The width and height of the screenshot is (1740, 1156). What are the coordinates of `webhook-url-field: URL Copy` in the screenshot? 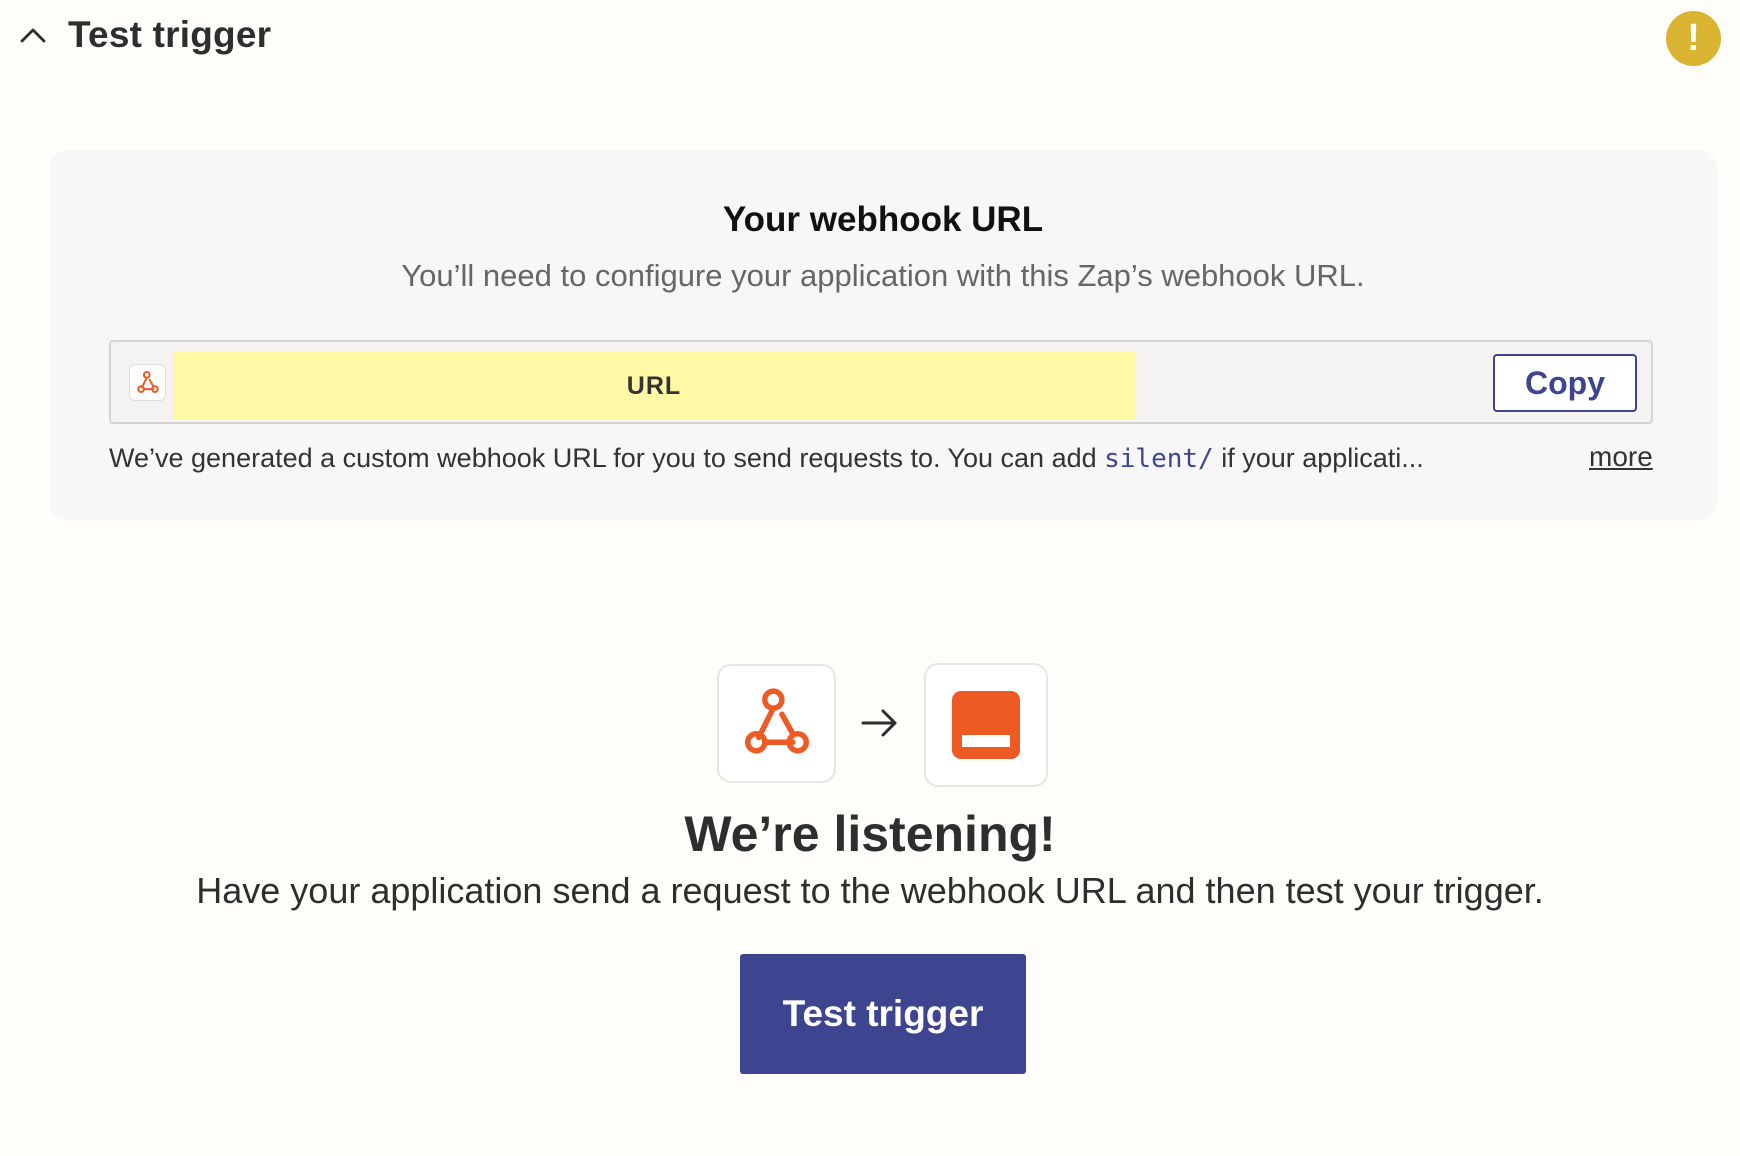 It's located at (881, 382).